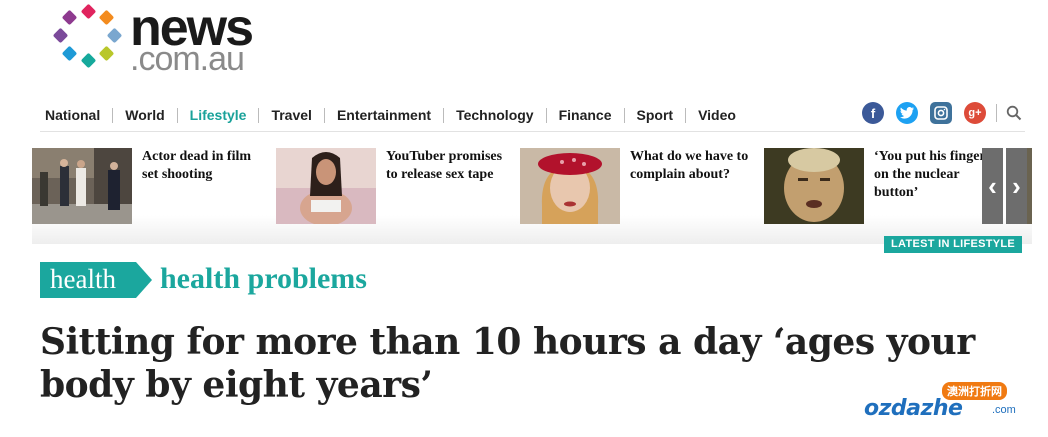 This screenshot has height=437, width=1048. Describe the element at coordinates (76, 115) in the screenshot. I see `nav-item-national: National` at that location.